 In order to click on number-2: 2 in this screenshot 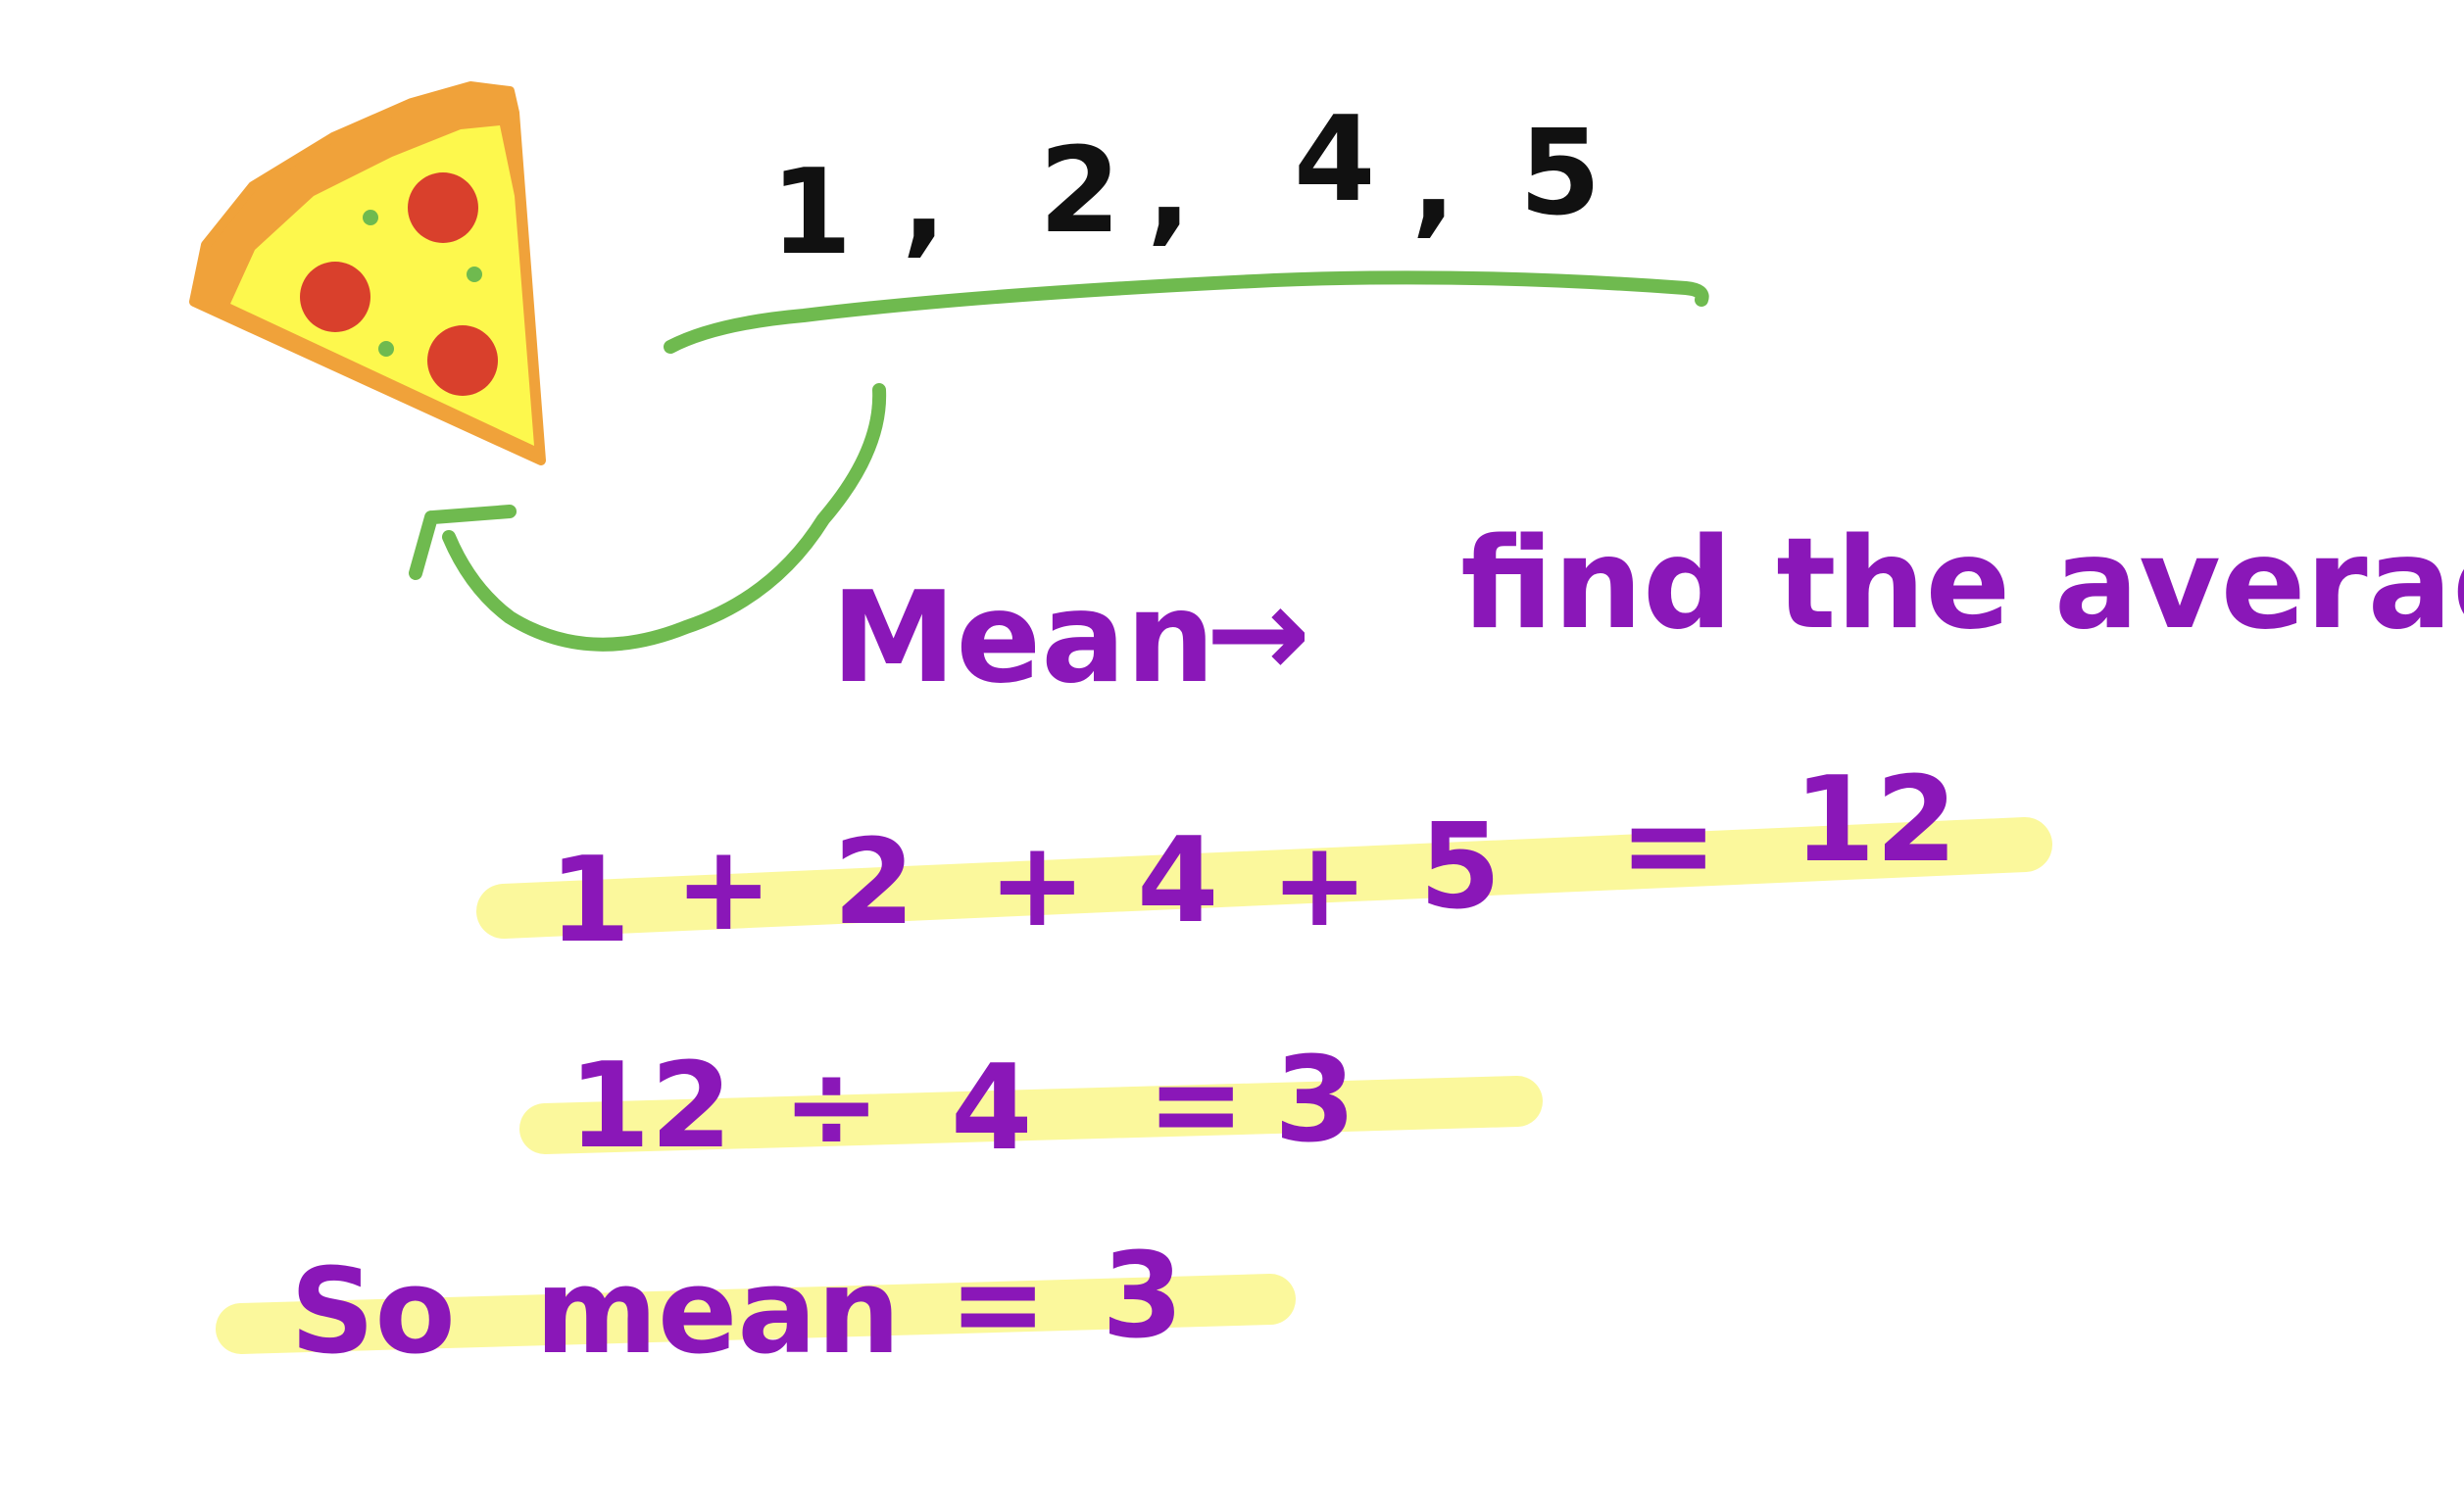, I will do `click(1080, 191)`.